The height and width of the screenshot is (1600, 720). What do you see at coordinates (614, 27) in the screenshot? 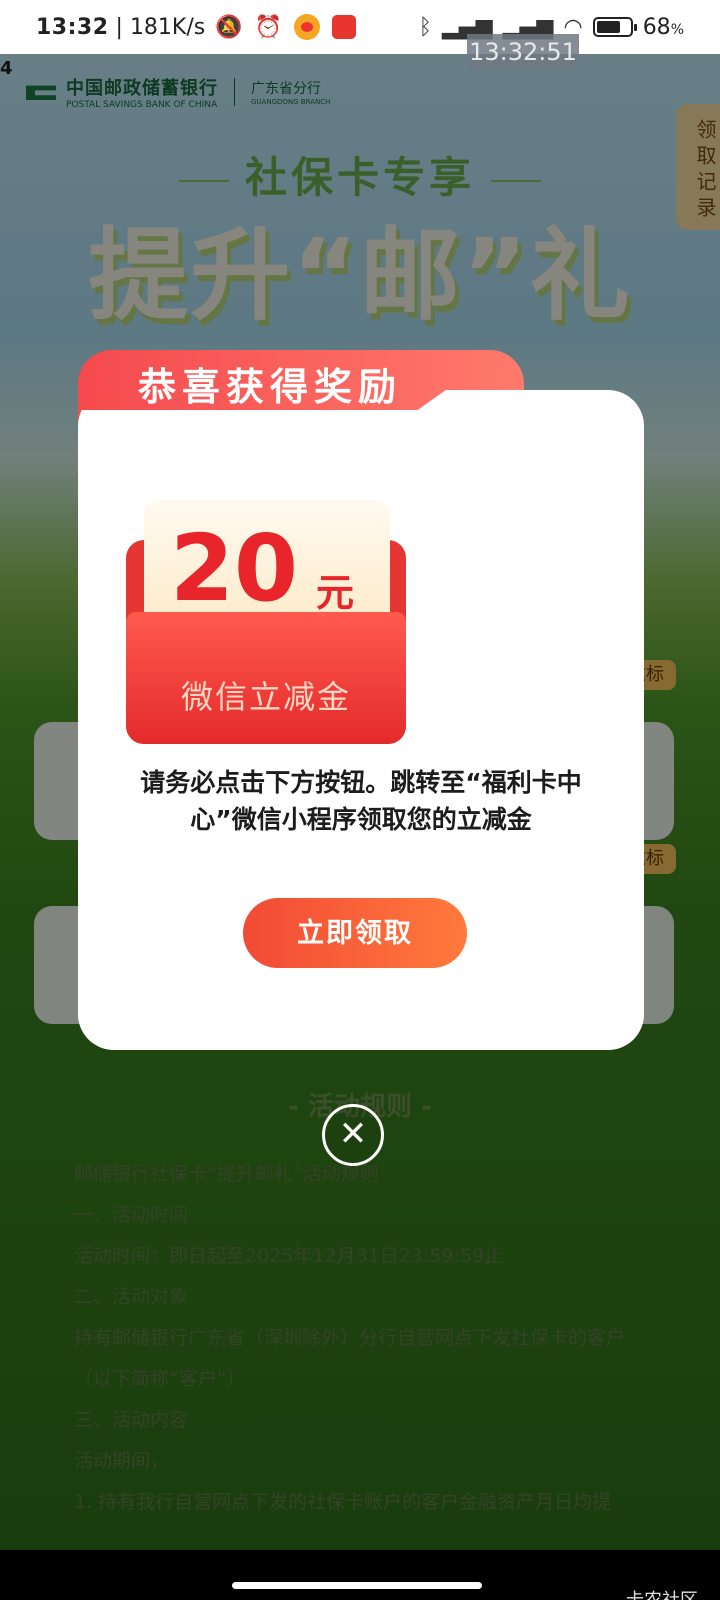
I see `battery-icon` at bounding box center [614, 27].